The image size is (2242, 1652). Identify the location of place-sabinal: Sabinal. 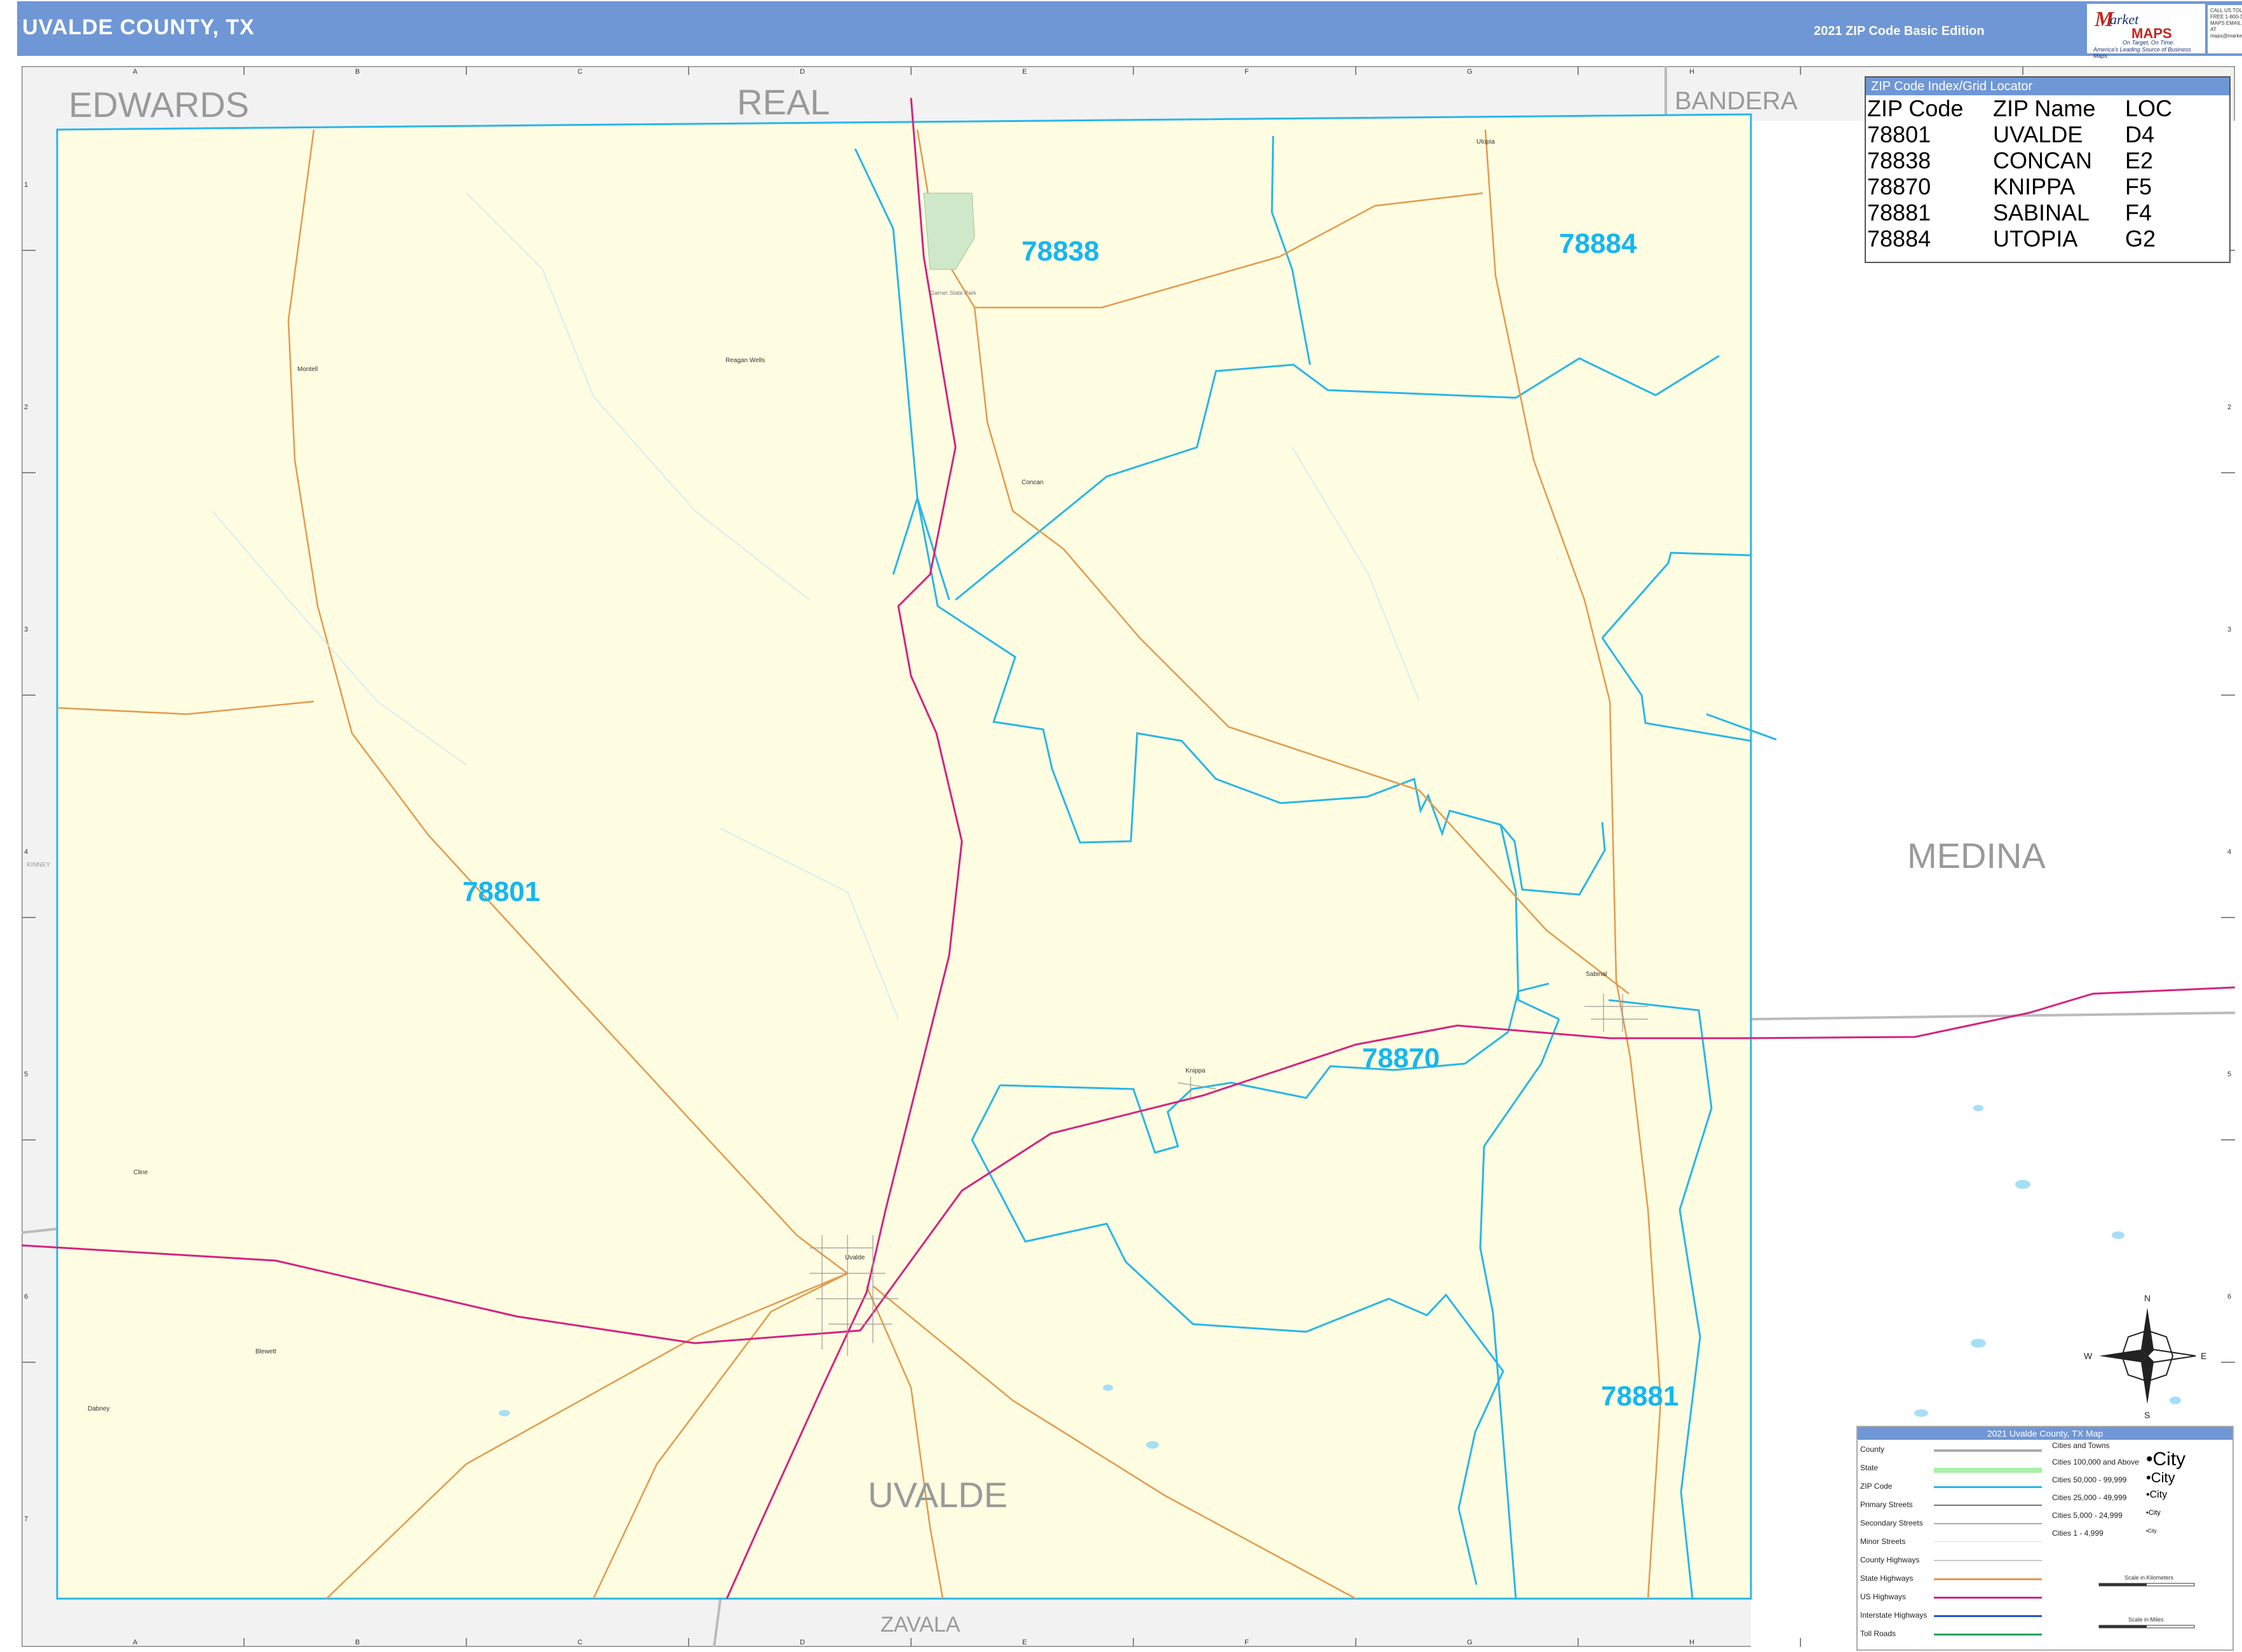
(1596, 975).